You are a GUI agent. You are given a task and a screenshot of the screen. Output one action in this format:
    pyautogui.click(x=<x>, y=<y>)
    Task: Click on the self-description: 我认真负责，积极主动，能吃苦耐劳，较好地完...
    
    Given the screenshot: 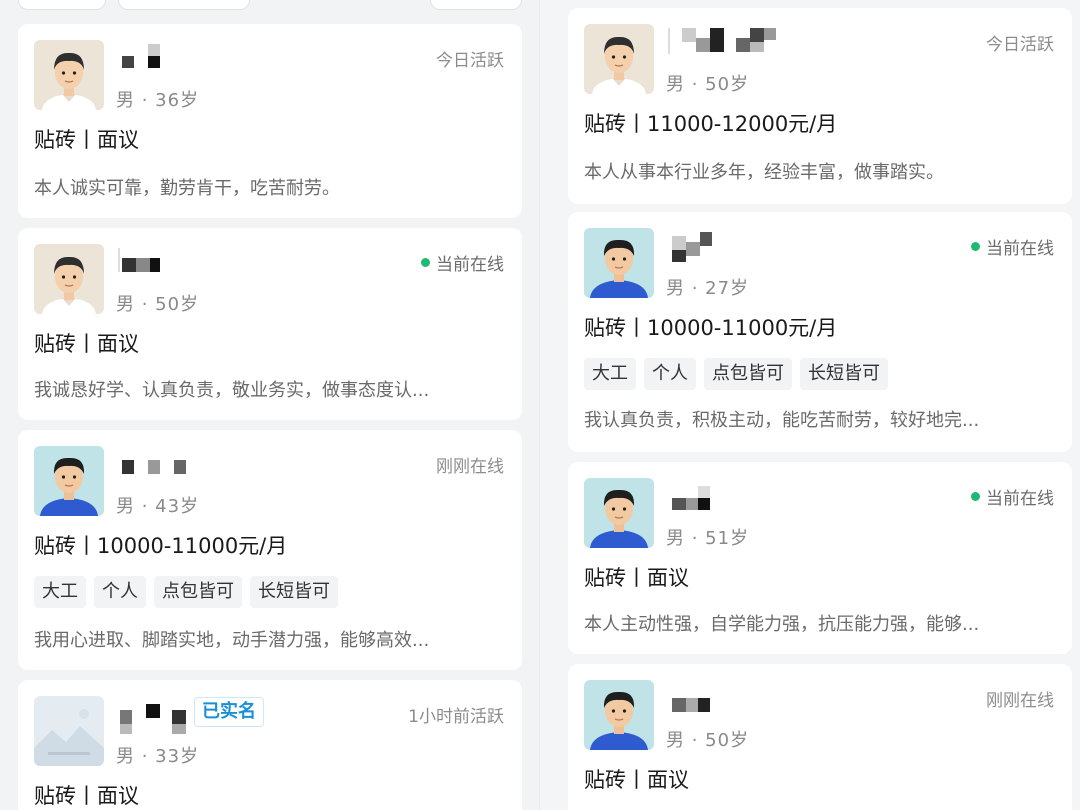 What is the action you would take?
    pyautogui.click(x=782, y=420)
    